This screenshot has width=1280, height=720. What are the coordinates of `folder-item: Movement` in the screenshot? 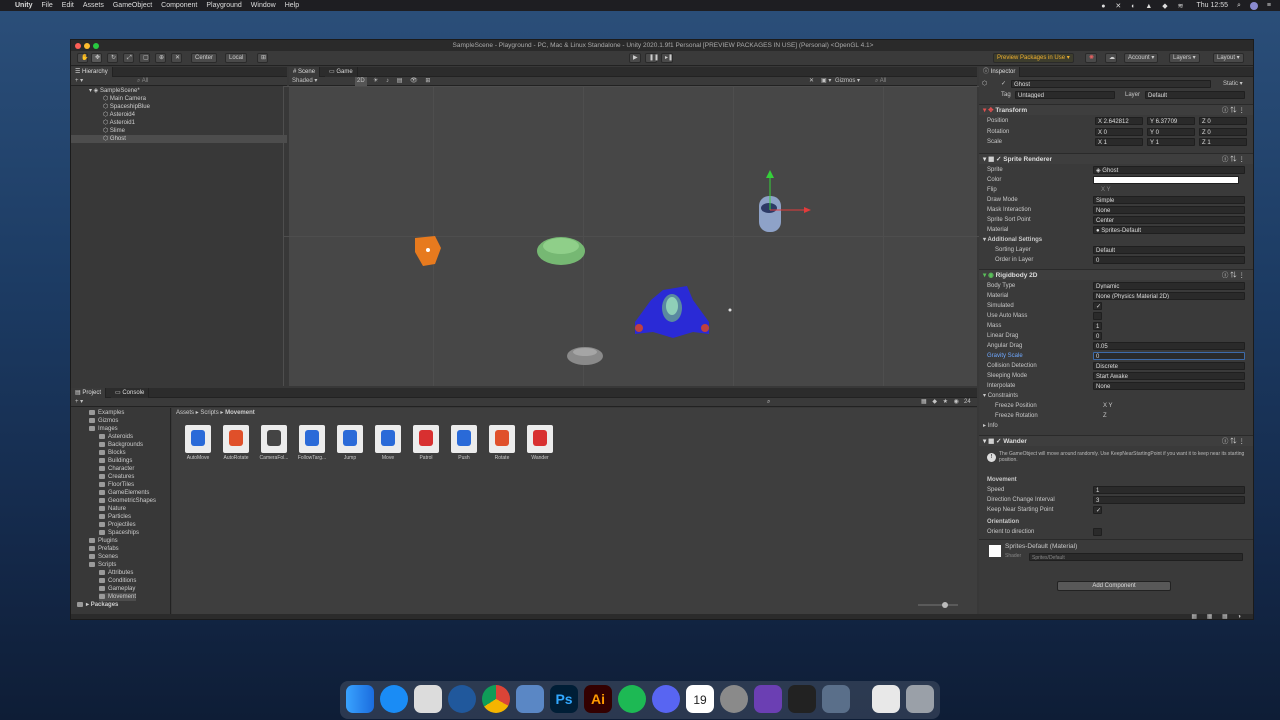 It's located at (118, 597).